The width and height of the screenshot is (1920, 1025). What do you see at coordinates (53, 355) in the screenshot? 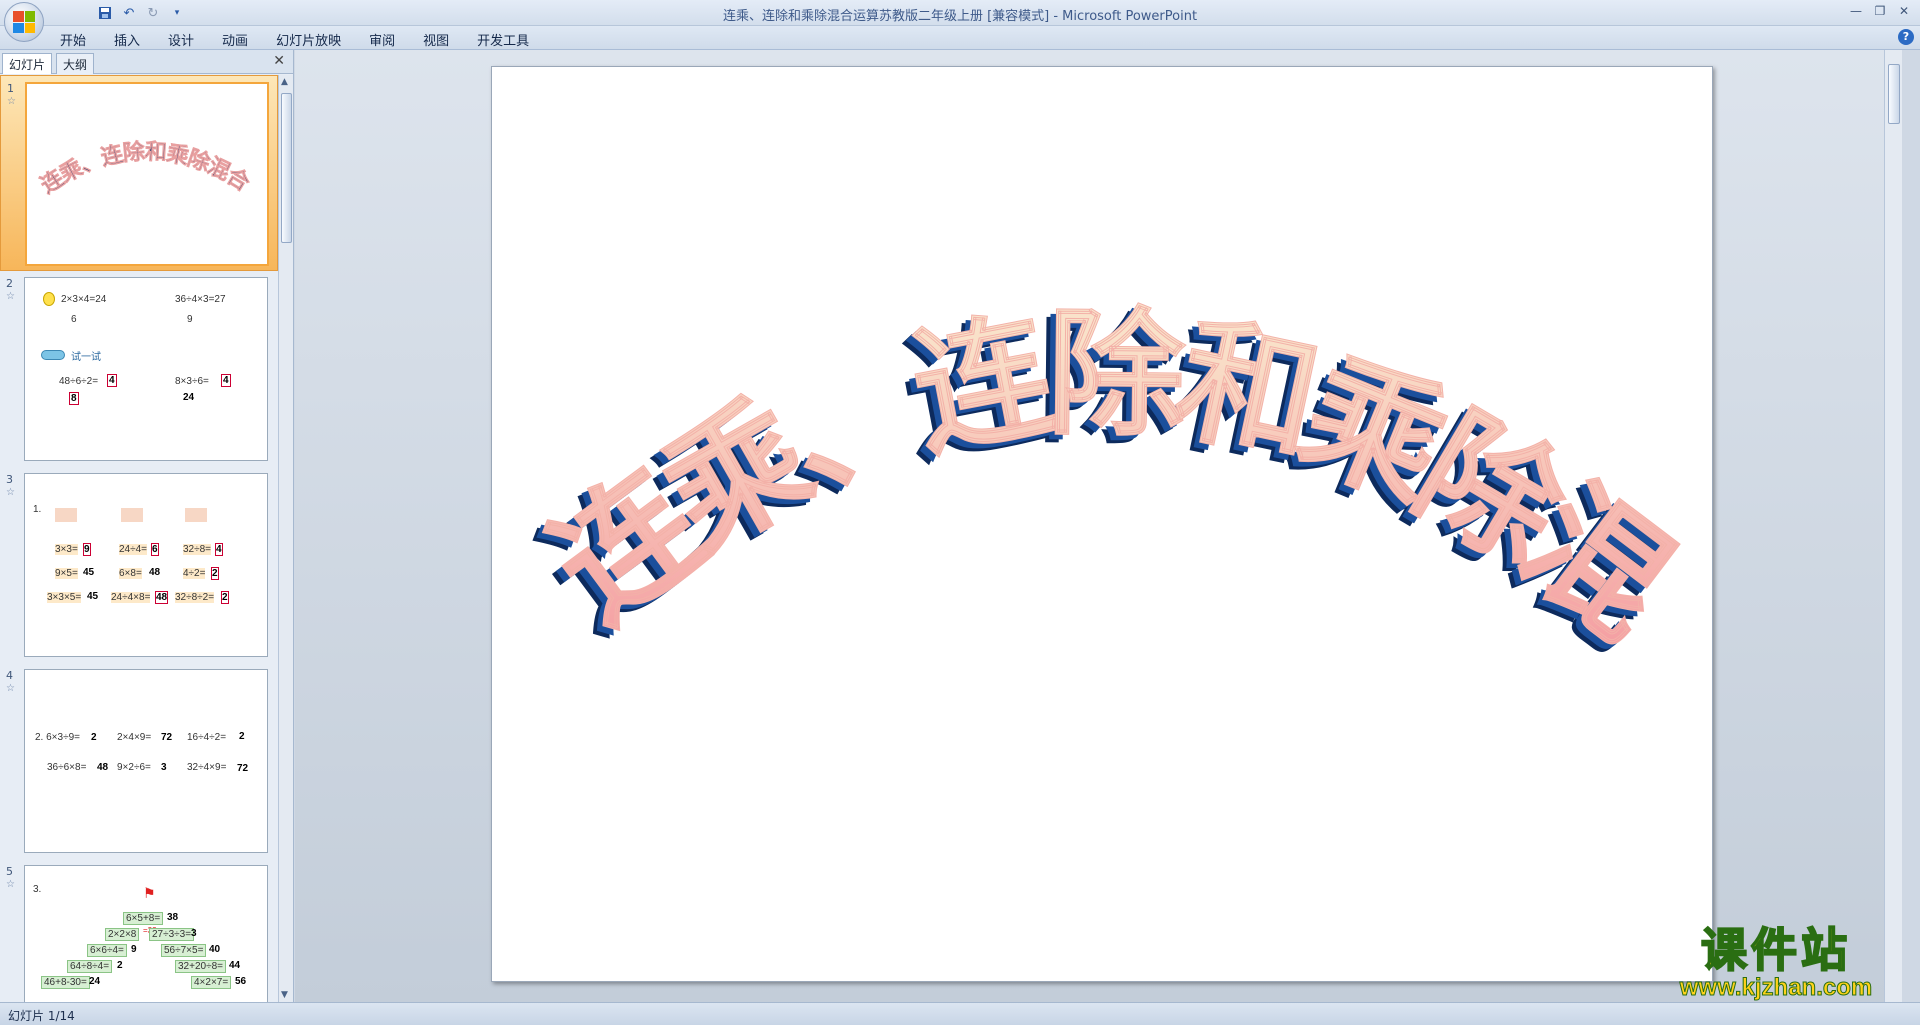
I see `car-icon` at bounding box center [53, 355].